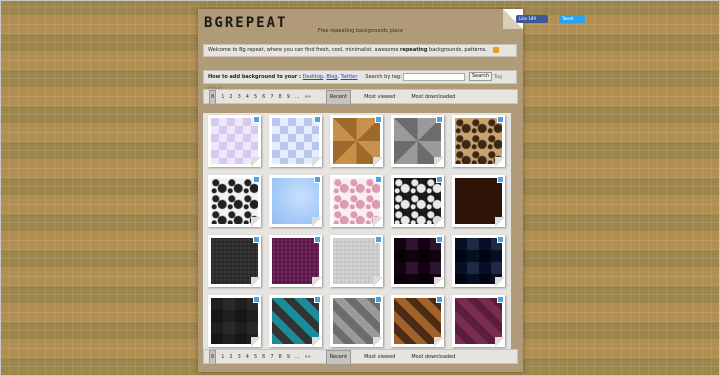  What do you see at coordinates (280, 357) in the screenshot?
I see `bottom-page-8: 8` at bounding box center [280, 357].